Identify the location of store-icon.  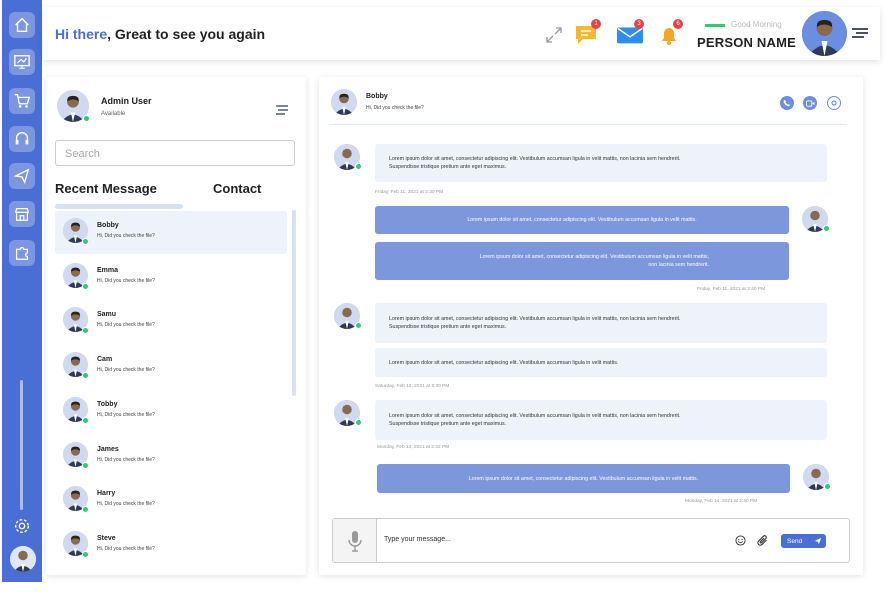
(22, 214).